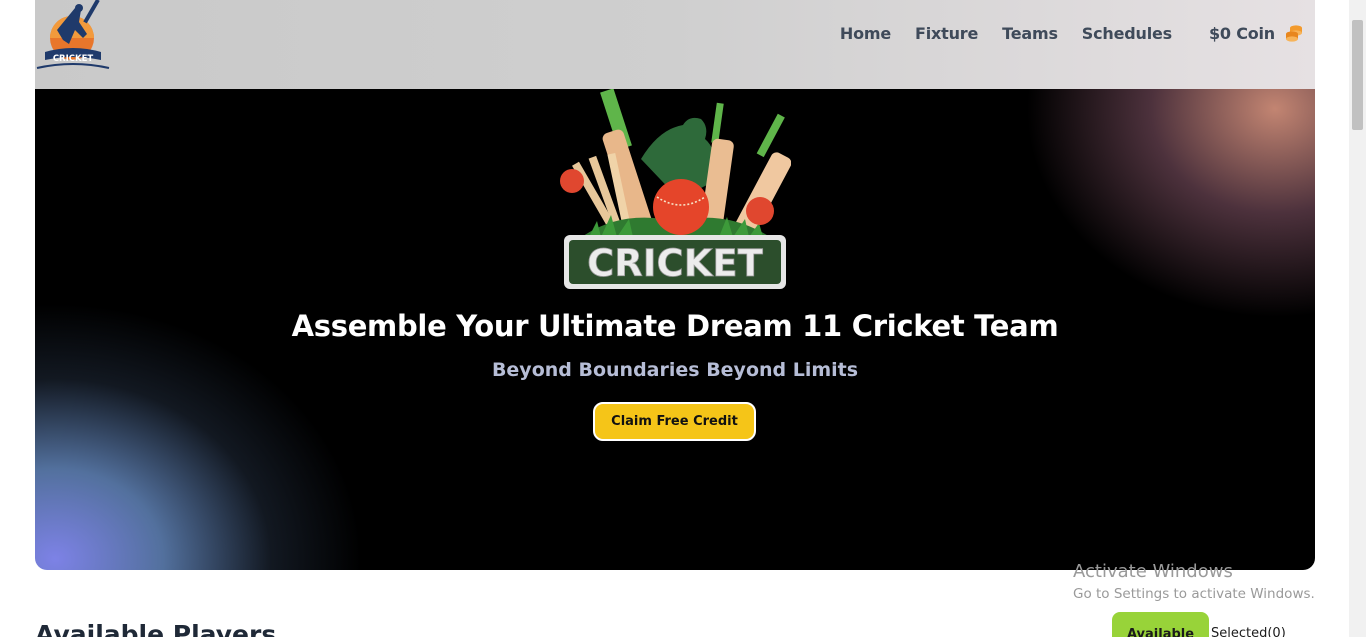 Image resolution: width=1366 pixels, height=637 pixels. Describe the element at coordinates (156, 628) in the screenshot. I see `available-players-heading: Available Players` at that location.